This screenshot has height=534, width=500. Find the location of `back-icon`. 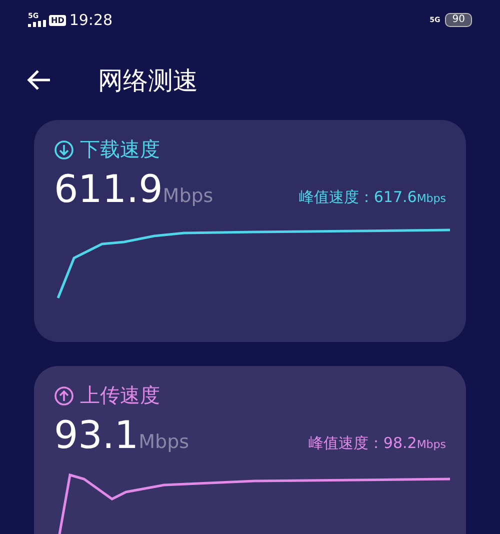

back-icon is located at coordinates (39, 80).